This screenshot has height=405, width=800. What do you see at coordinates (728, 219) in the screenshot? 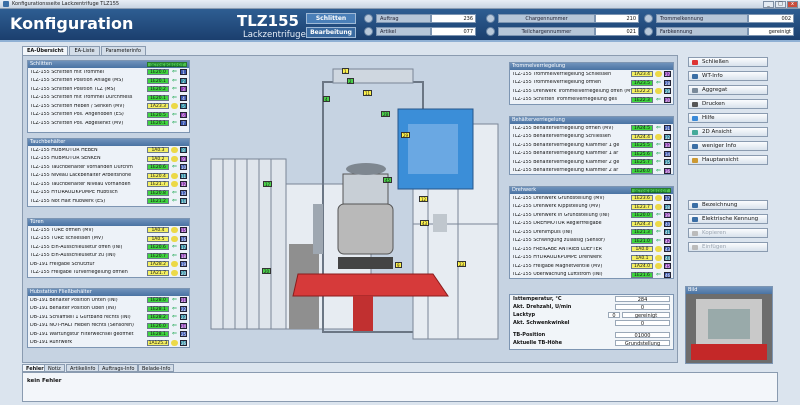
I see `elektrische-kennung-button: Elektrische Kennung` at bounding box center [728, 219].